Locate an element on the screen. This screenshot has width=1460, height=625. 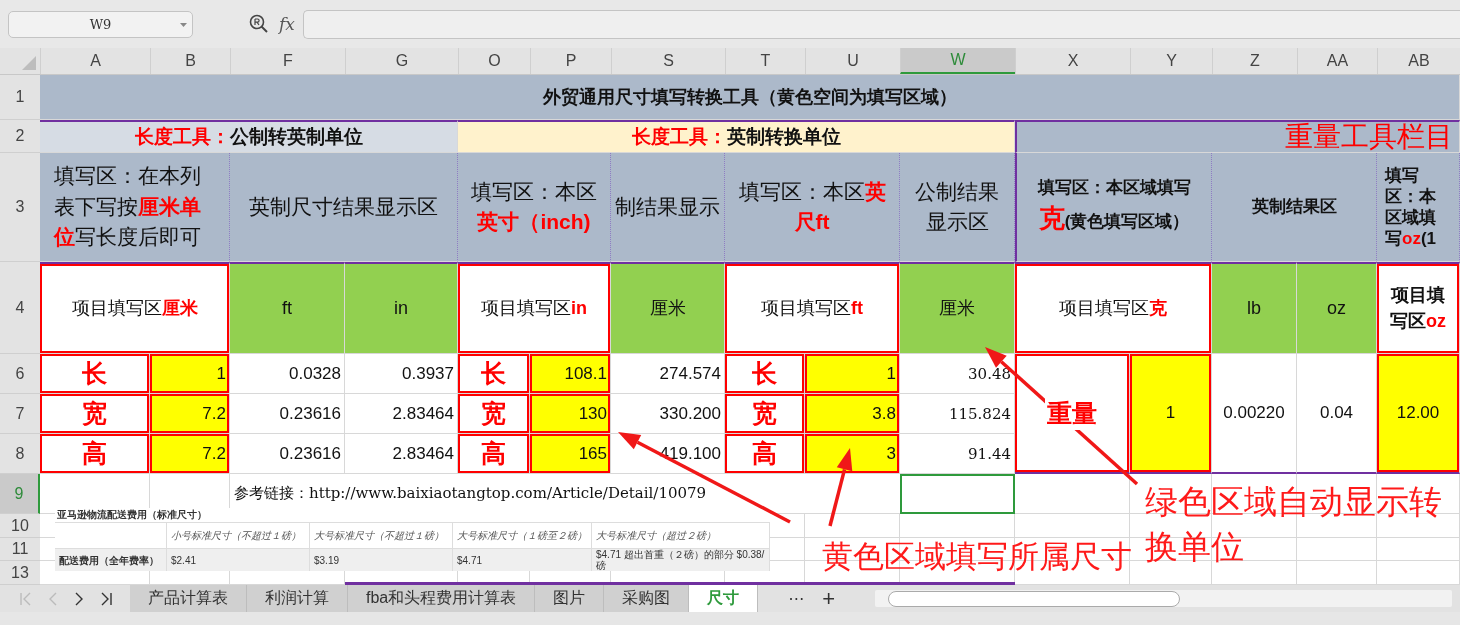
input-cell: 3.8 is located at coordinates (852, 414).